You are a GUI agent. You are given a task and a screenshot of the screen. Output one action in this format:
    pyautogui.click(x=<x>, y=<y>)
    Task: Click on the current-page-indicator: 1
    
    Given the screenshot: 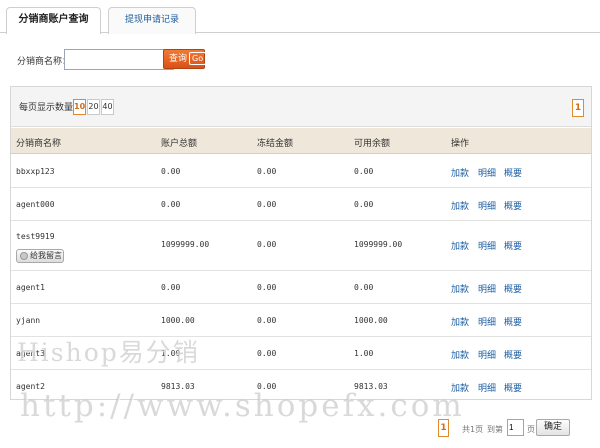 What is the action you would take?
    pyautogui.click(x=578, y=108)
    